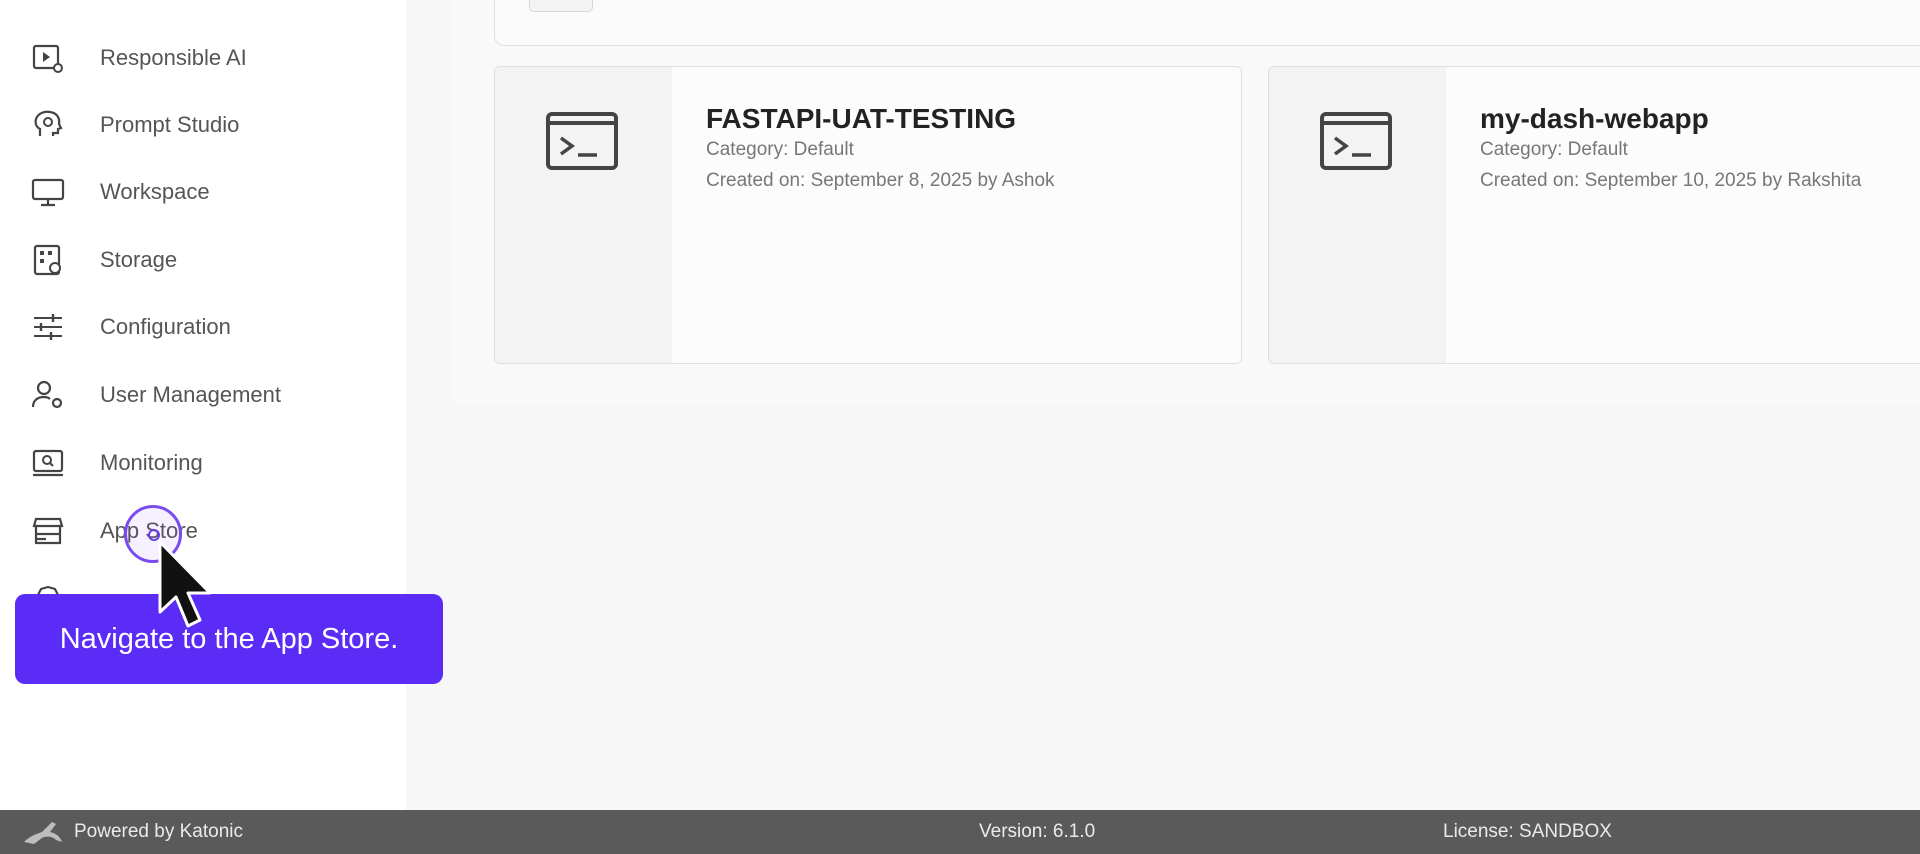 The width and height of the screenshot is (1920, 854). I want to click on store-icon, so click(48, 531).